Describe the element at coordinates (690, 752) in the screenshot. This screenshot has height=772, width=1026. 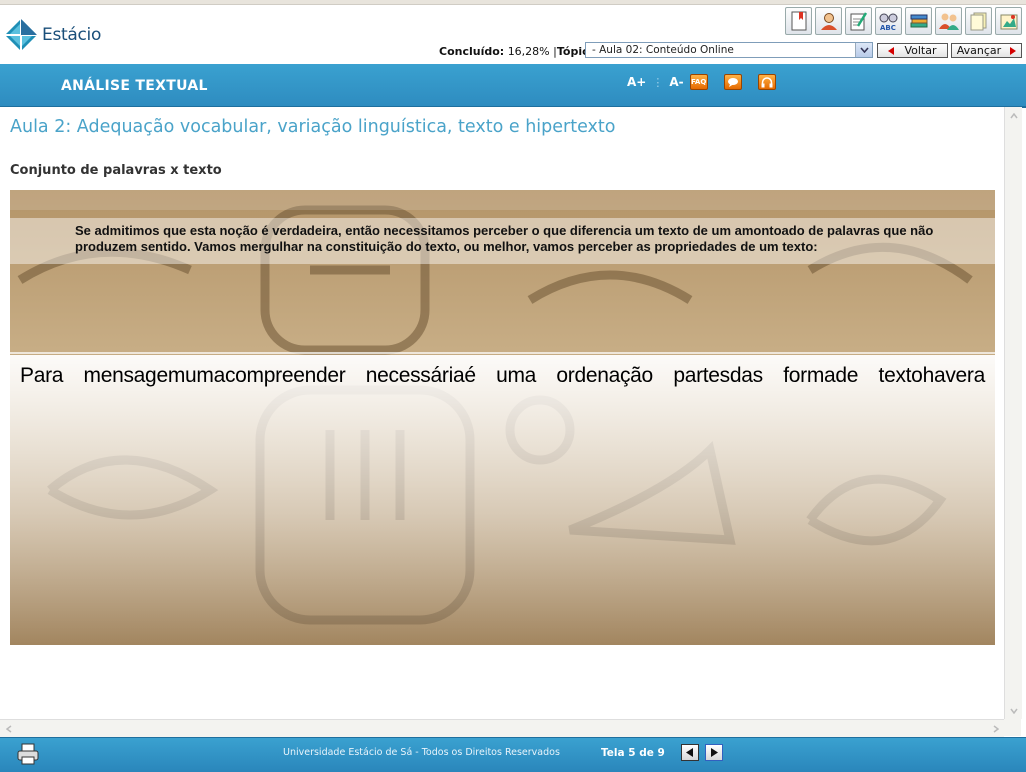
I see `prev-screen-button` at that location.